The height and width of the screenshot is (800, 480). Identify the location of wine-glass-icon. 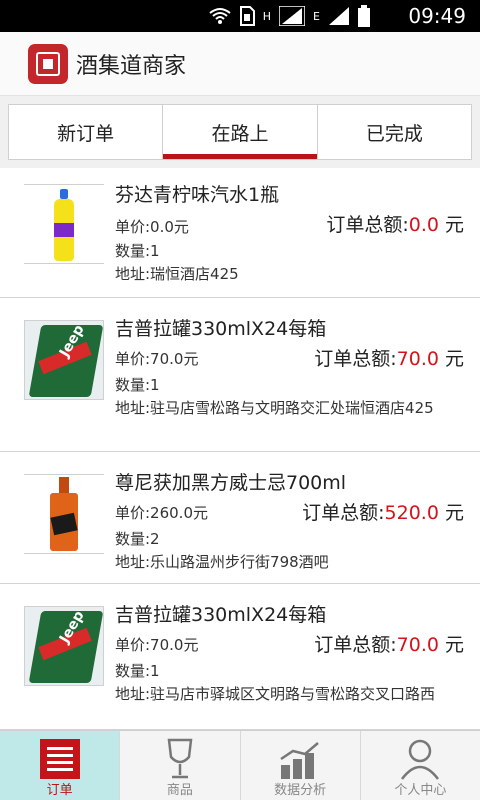
(180, 758).